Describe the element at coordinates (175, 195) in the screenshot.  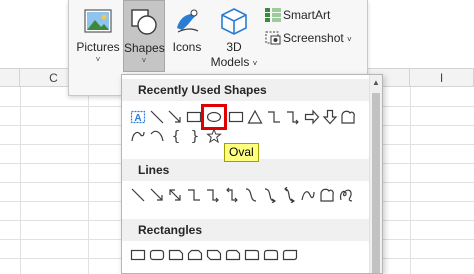
I see `double-arrow-line-shape-icon` at that location.